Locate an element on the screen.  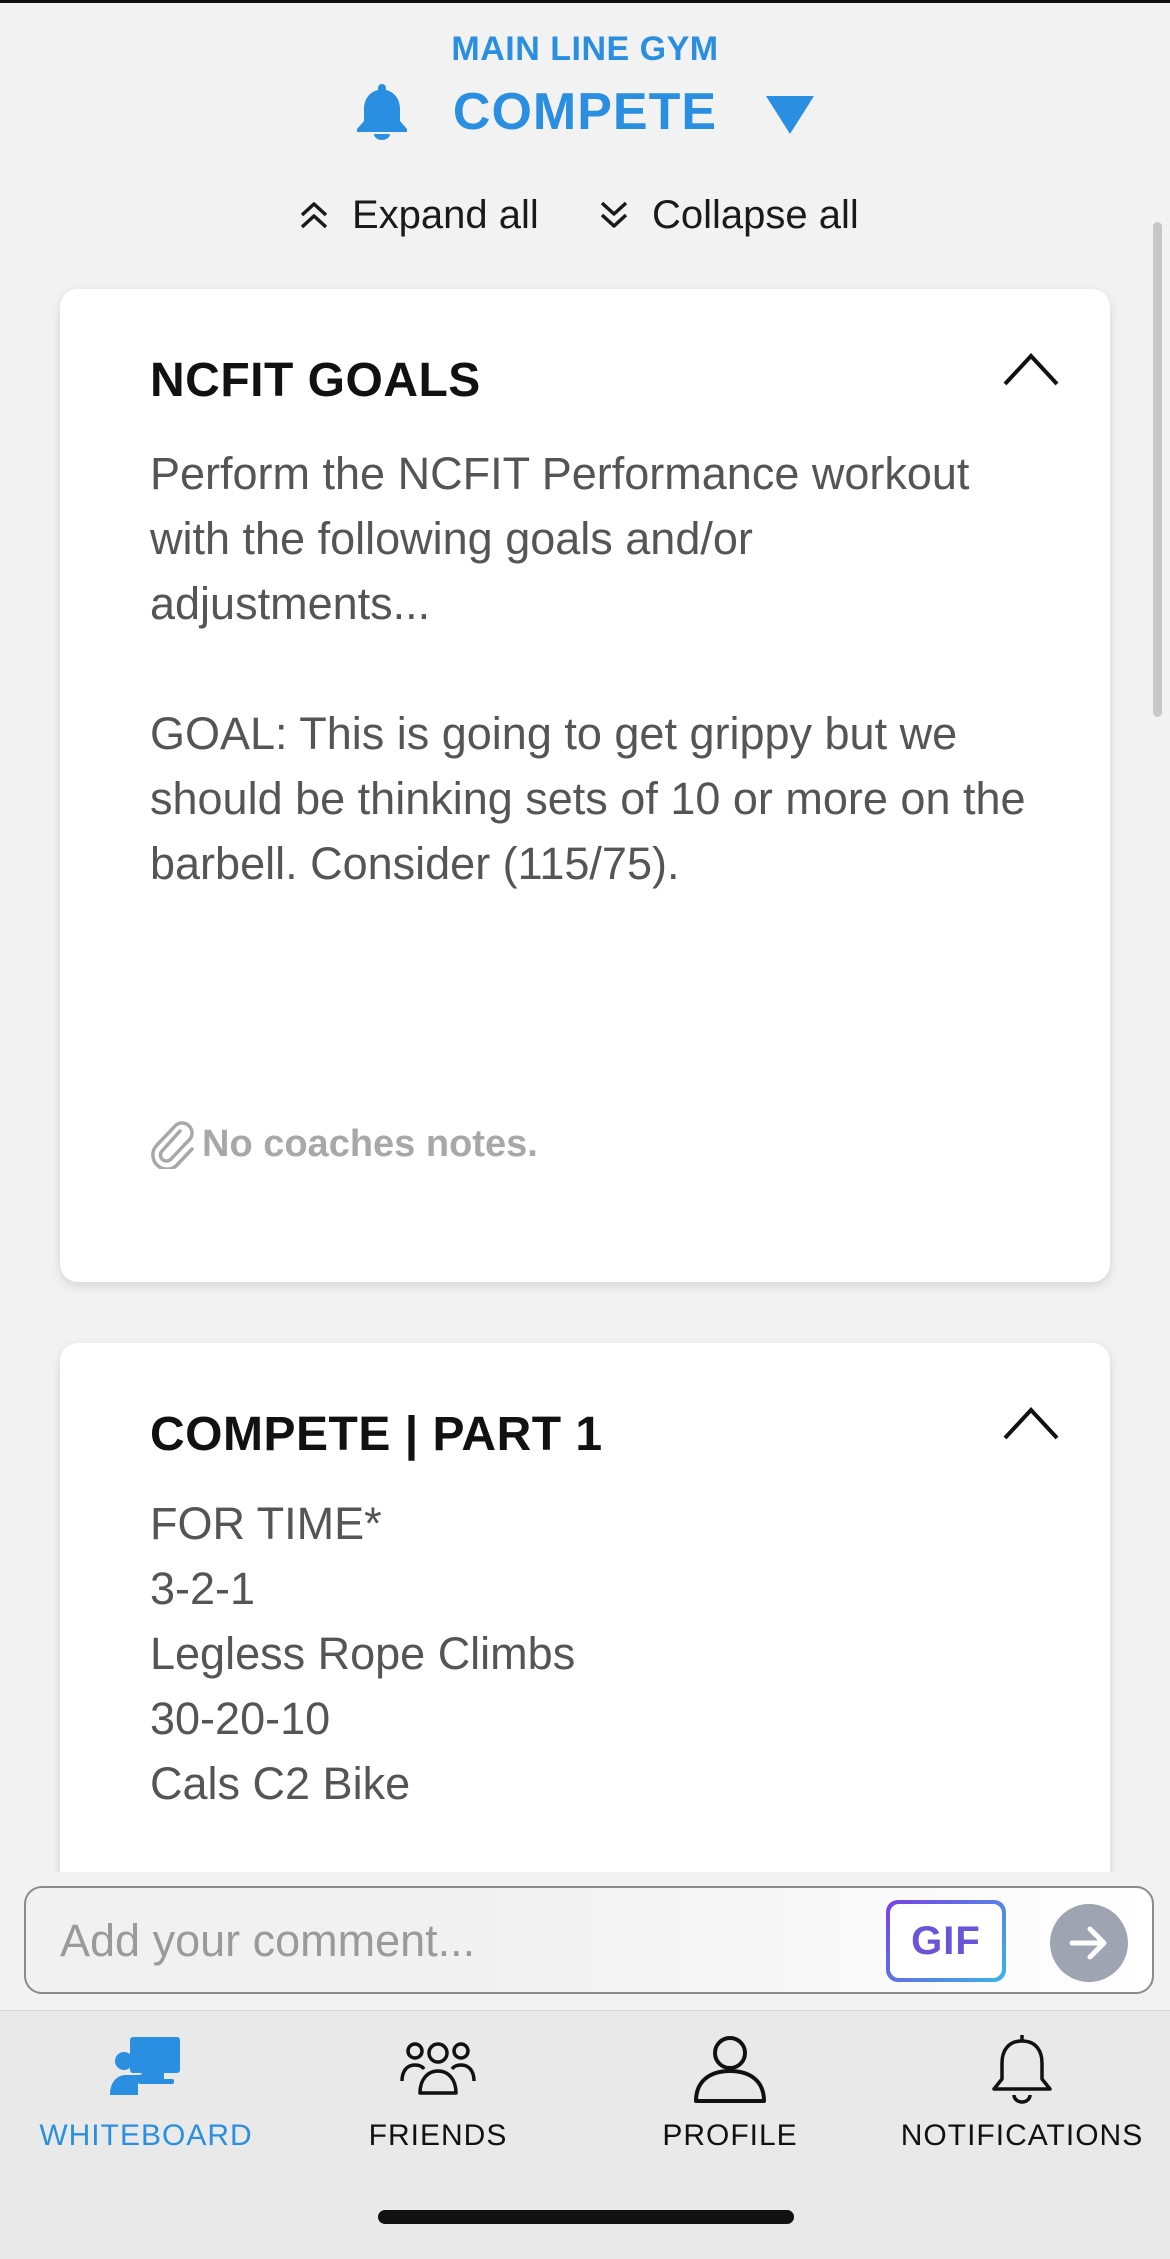
expand-collapse-row: Expand all Collapse all is located at coordinates (585, 215).